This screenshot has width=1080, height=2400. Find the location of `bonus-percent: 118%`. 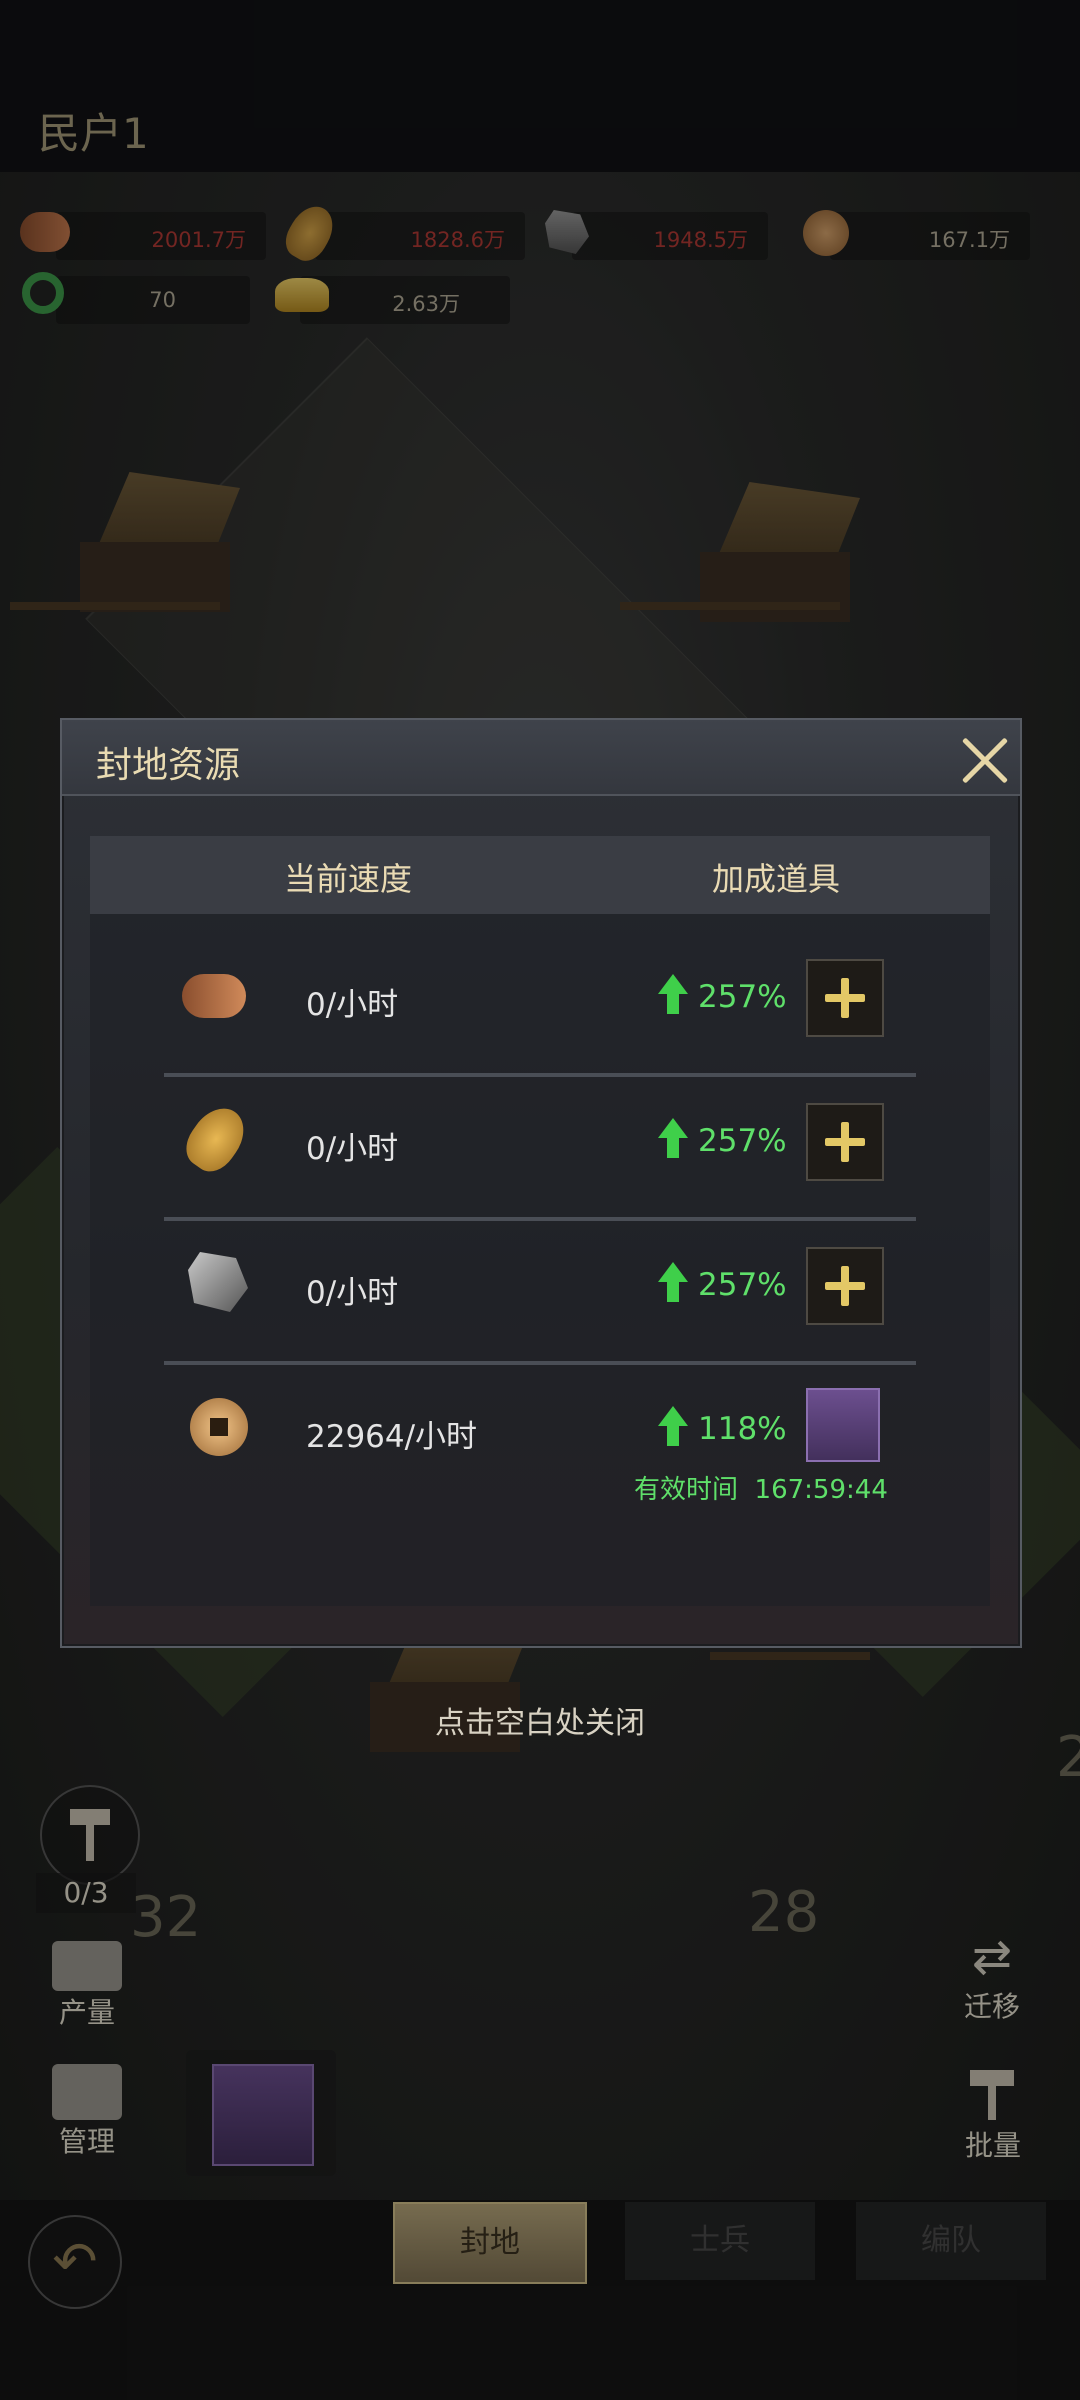

bonus-percent: 118% is located at coordinates (742, 1429).